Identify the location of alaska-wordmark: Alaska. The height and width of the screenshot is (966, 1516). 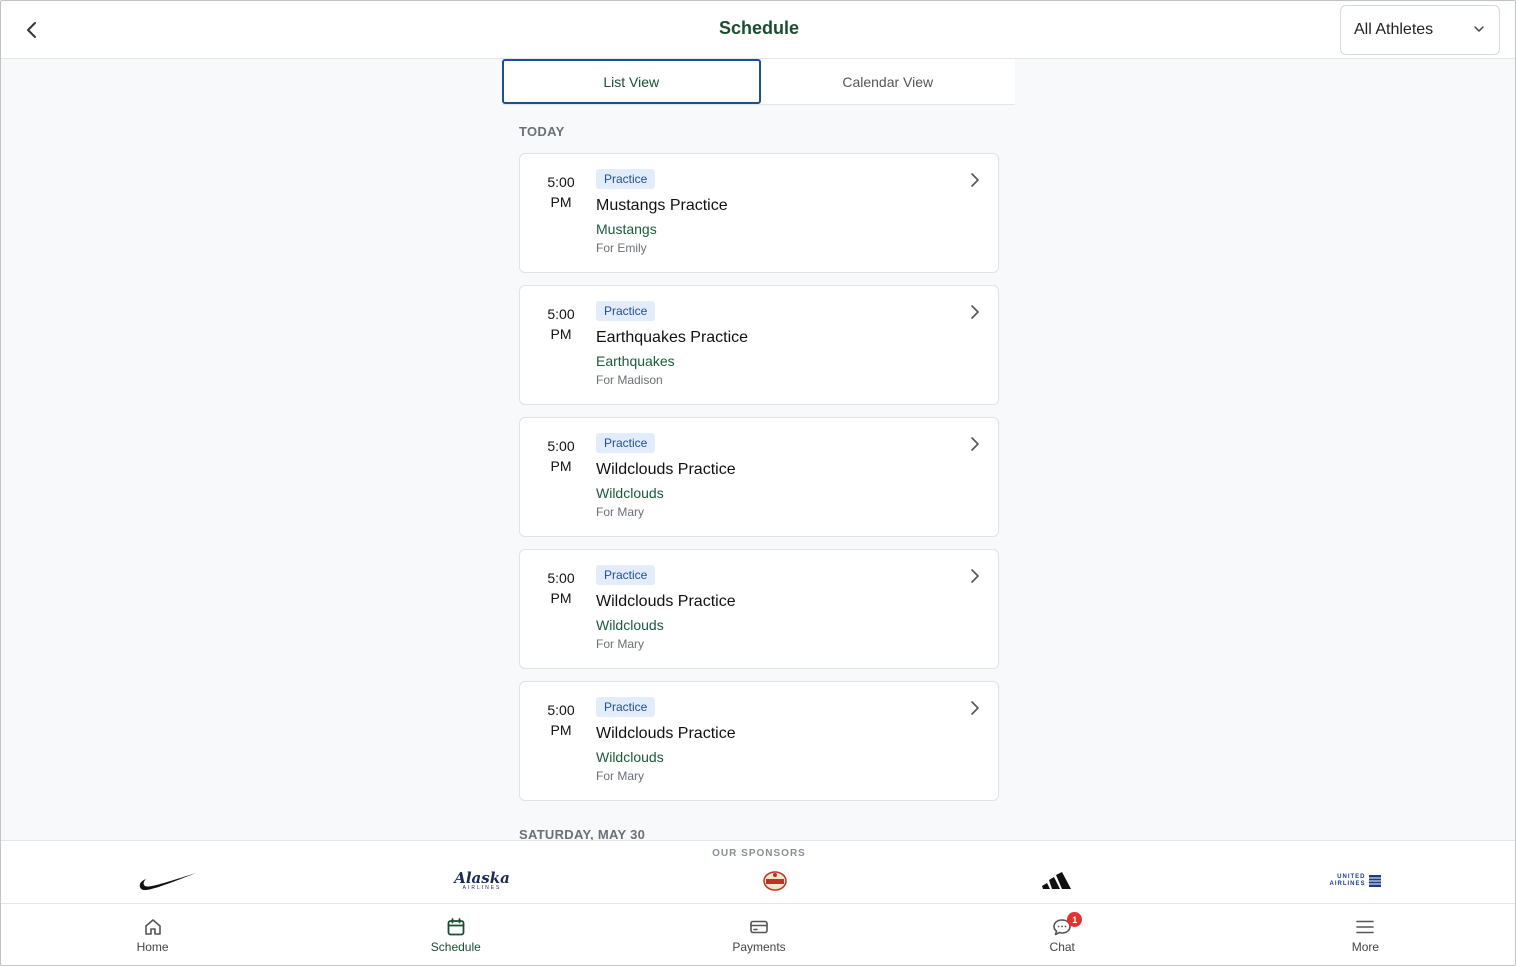
(482, 878).